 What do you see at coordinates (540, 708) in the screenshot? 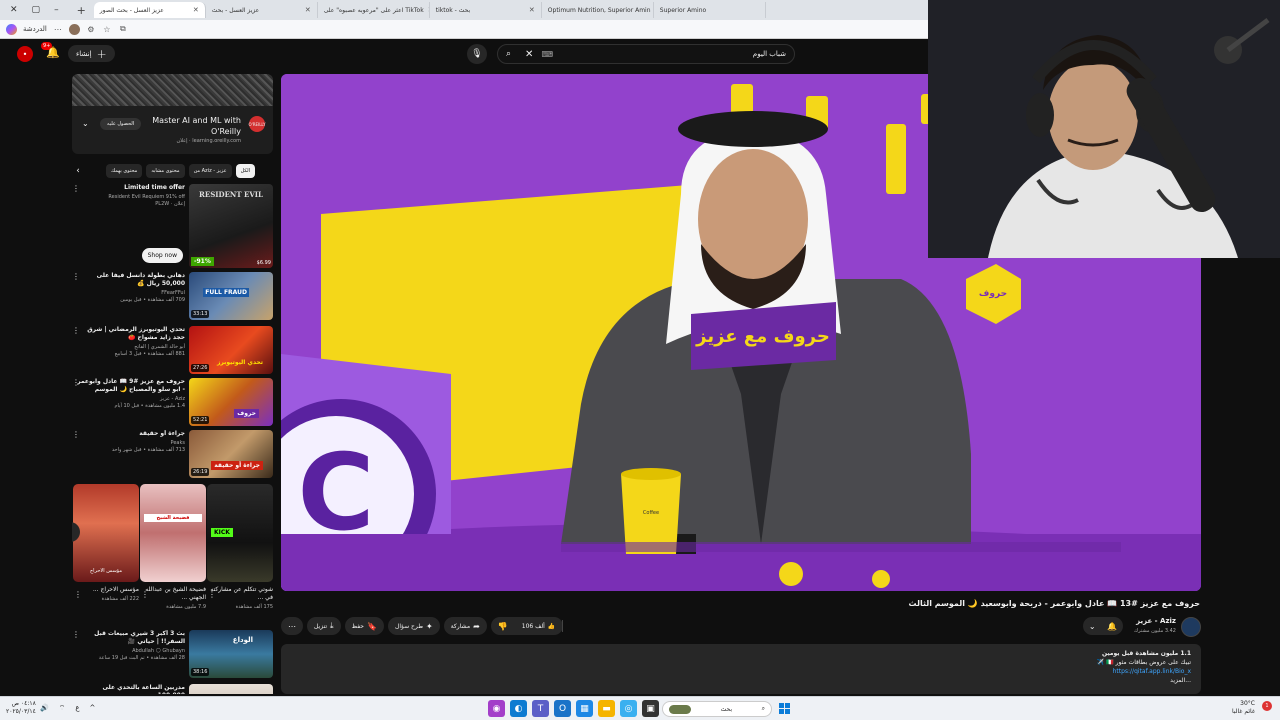
I see `teams-icon: T` at bounding box center [540, 708].